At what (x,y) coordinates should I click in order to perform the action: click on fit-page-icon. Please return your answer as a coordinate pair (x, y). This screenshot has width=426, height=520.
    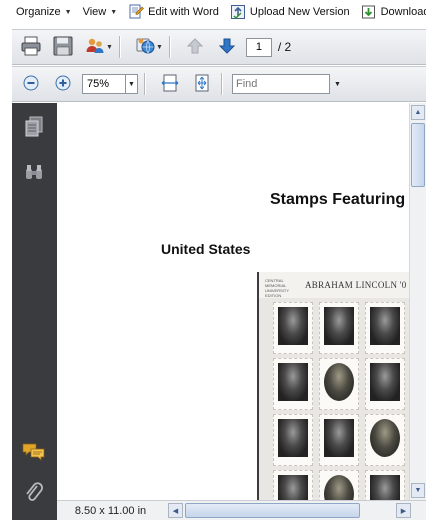
    Looking at the image, I should click on (202, 84).